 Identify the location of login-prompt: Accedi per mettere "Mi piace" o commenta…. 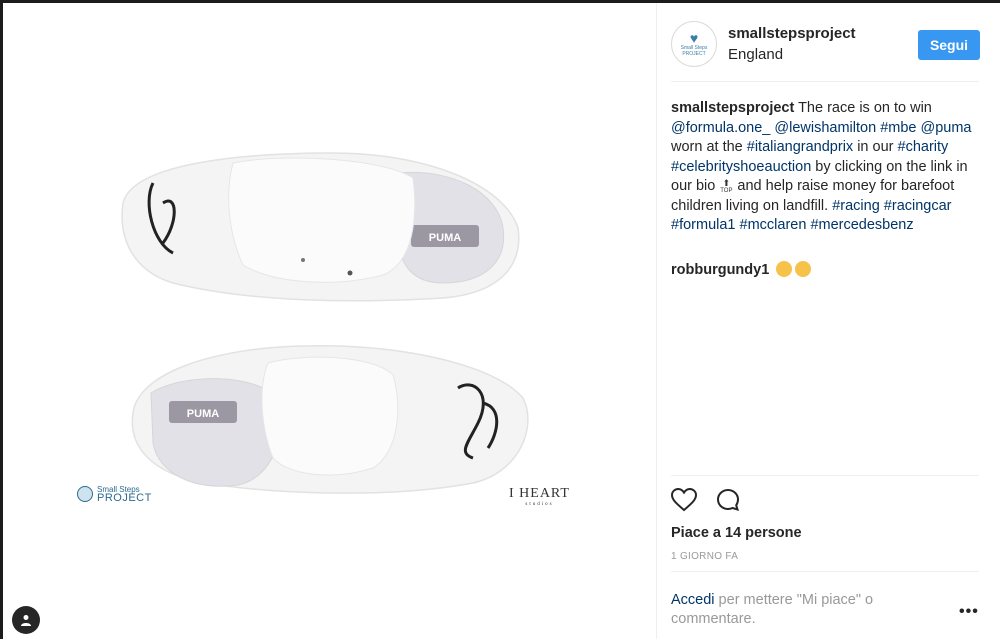
(796, 610).